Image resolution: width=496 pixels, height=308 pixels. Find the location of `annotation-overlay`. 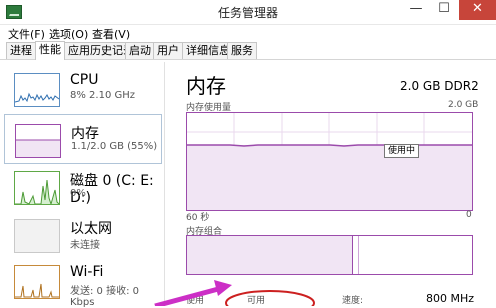

annotation-overlay is located at coordinates (234, 293).